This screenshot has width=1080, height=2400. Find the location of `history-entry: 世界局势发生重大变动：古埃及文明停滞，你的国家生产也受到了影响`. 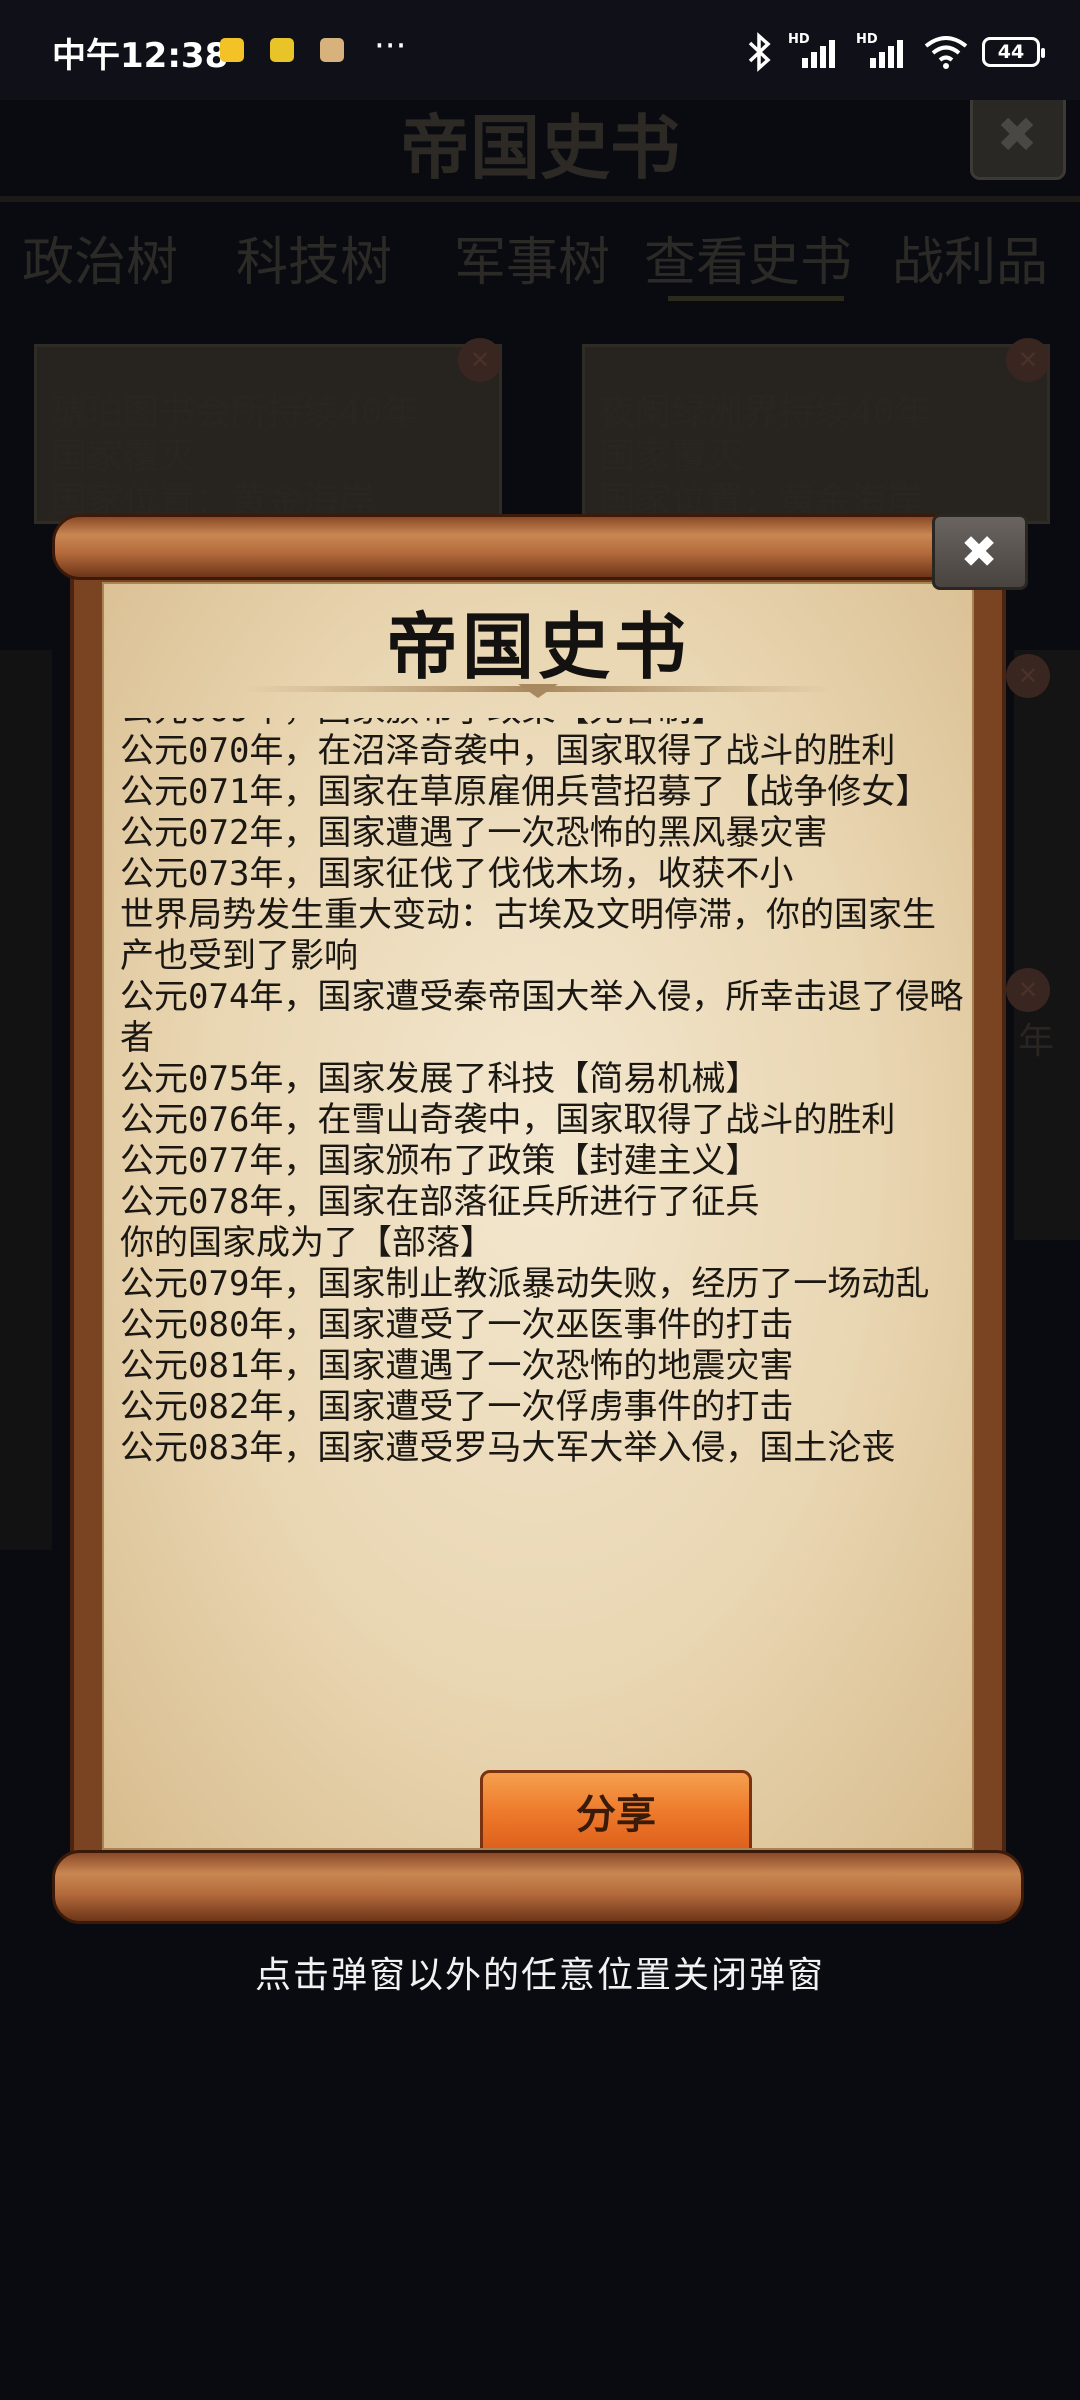

history-entry: 世界局势发生重大变动：古埃及文明停滞，你的国家生产也受到了影响 is located at coordinates (528, 935).